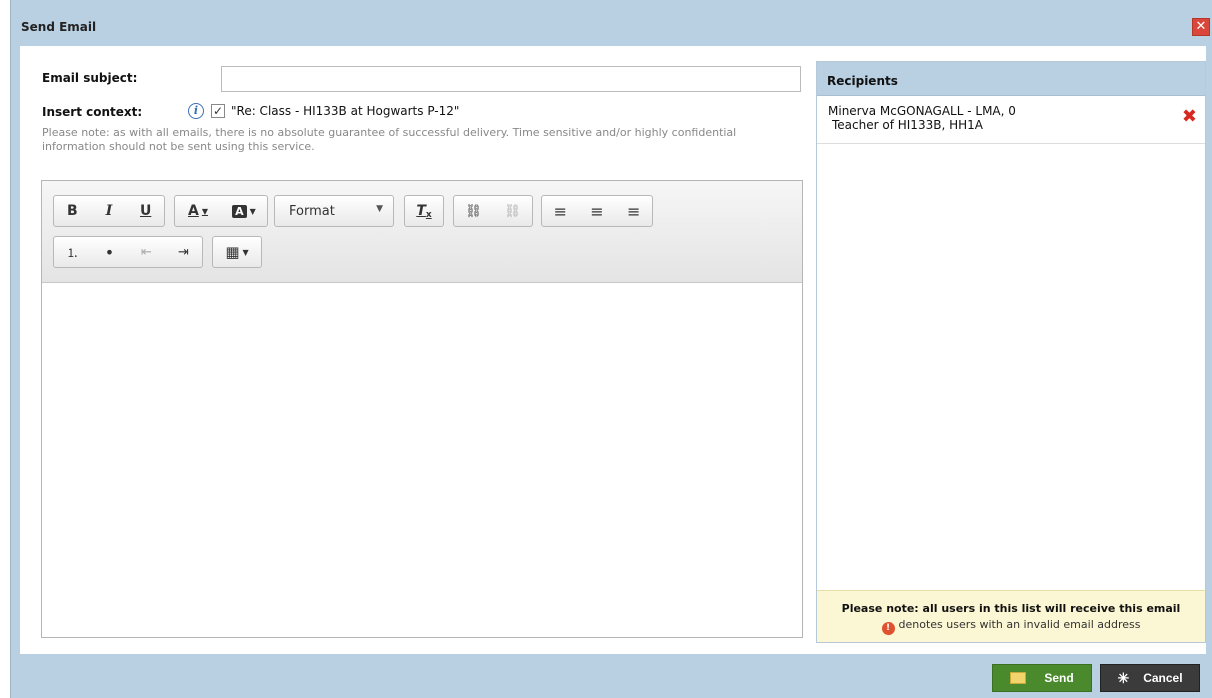 This screenshot has height=698, width=1212. I want to click on remove-recipient-icon: ✖, so click(1189, 117).